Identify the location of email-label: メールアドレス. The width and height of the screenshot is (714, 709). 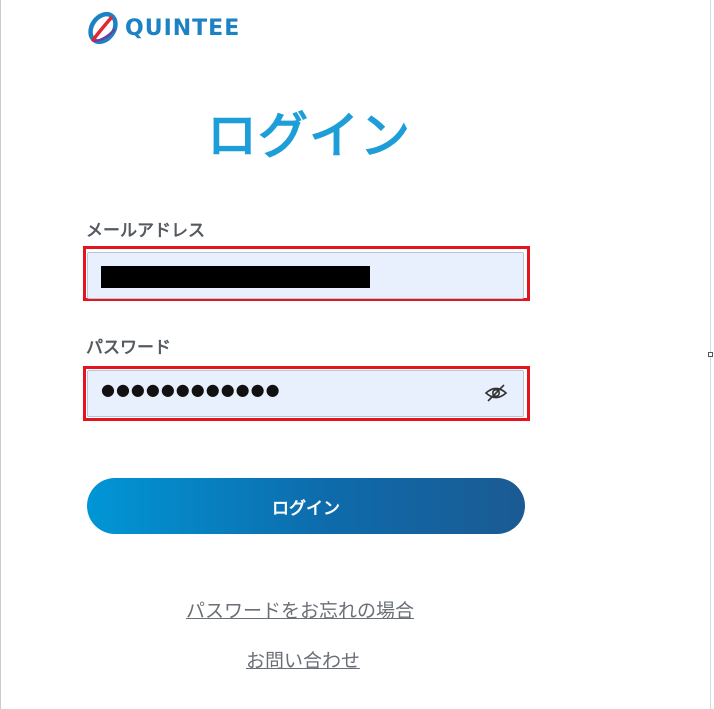
(145, 231).